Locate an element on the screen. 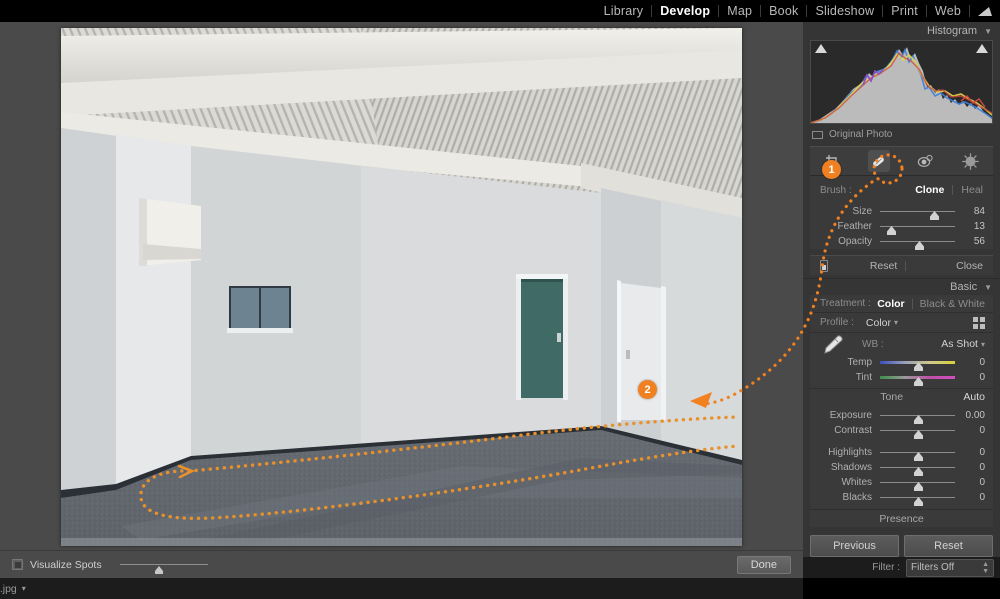 This screenshot has width=1000, height=599. masking-tool is located at coordinates (971, 161).